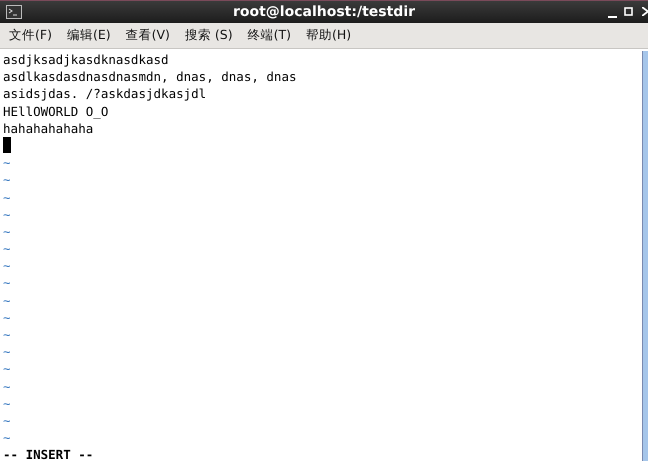  What do you see at coordinates (207, 35) in the screenshot?
I see `menu-item: 搜索 (S)` at bounding box center [207, 35].